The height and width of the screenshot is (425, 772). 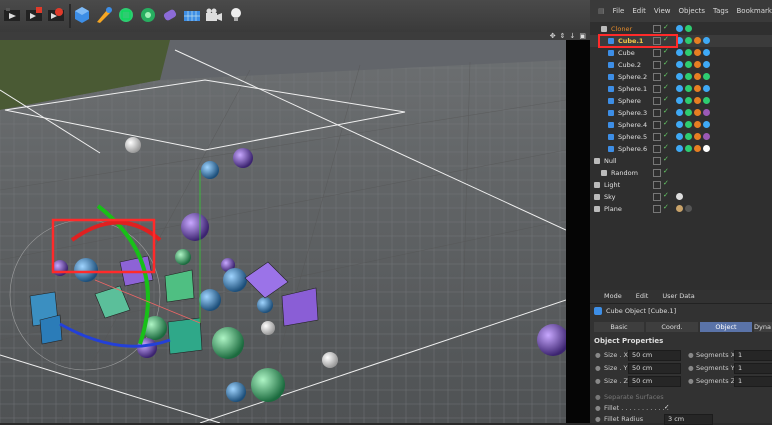 What do you see at coordinates (126, 15) in the screenshot?
I see `subdivision-icon` at bounding box center [126, 15].